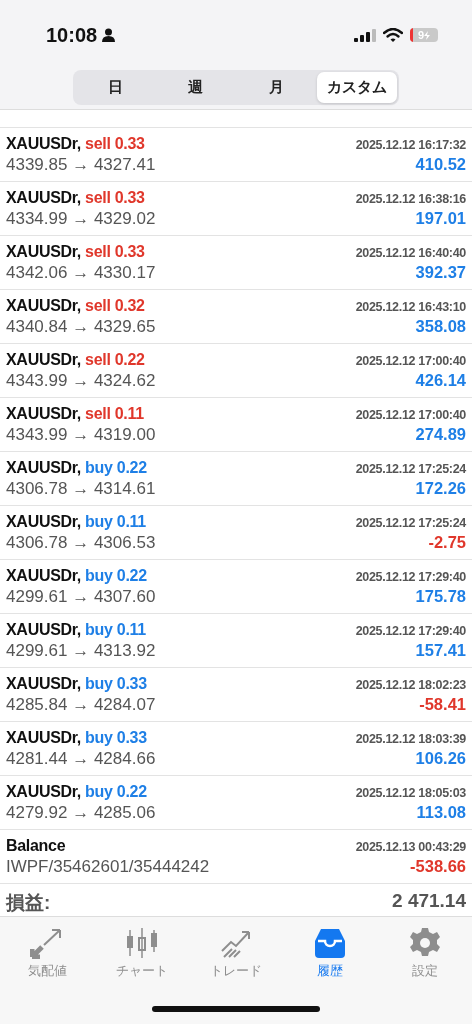 This screenshot has height=1024, width=472. Describe the element at coordinates (447, 542) in the screenshot. I see `profit-value: -2.75` at that location.